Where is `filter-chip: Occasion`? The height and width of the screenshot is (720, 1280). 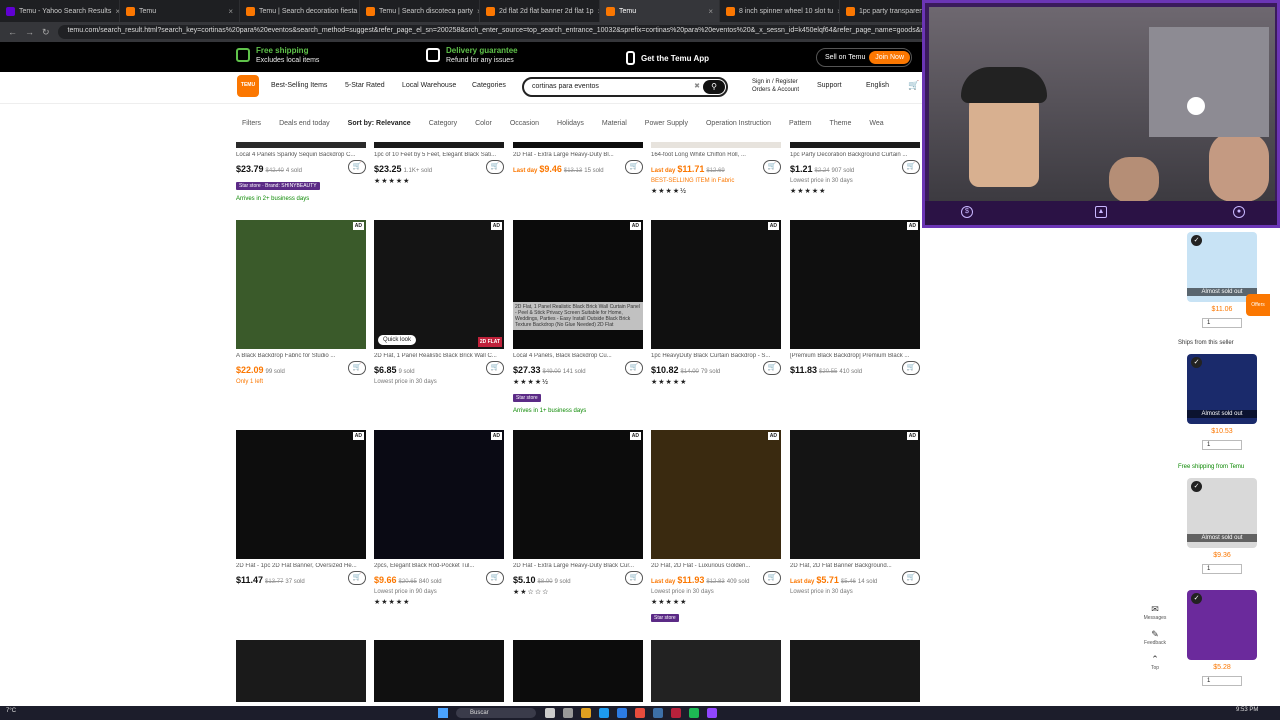 filter-chip: Occasion is located at coordinates (524, 123).